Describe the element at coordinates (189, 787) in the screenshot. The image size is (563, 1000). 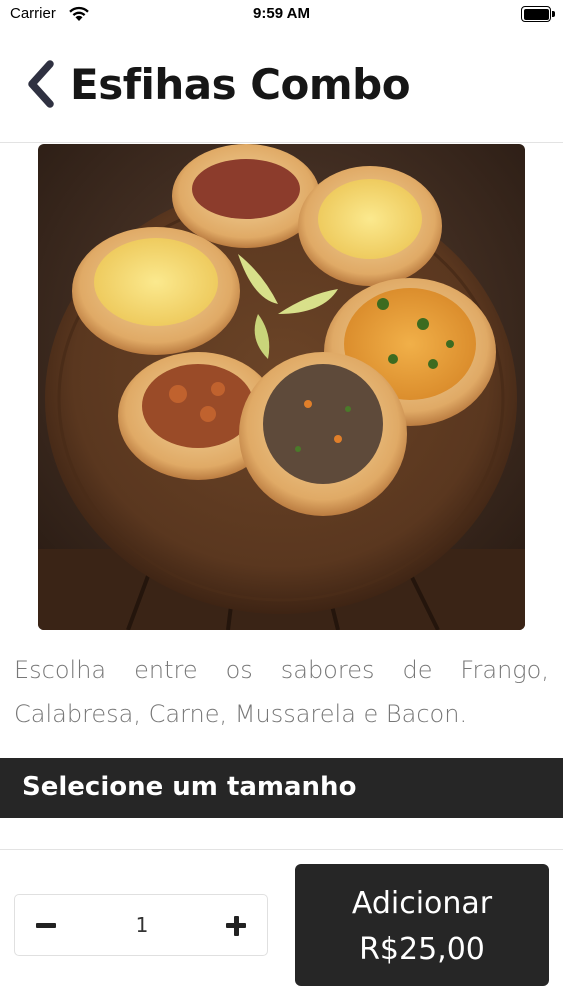
I see `size-section-title: Selecione um tamanho` at that location.